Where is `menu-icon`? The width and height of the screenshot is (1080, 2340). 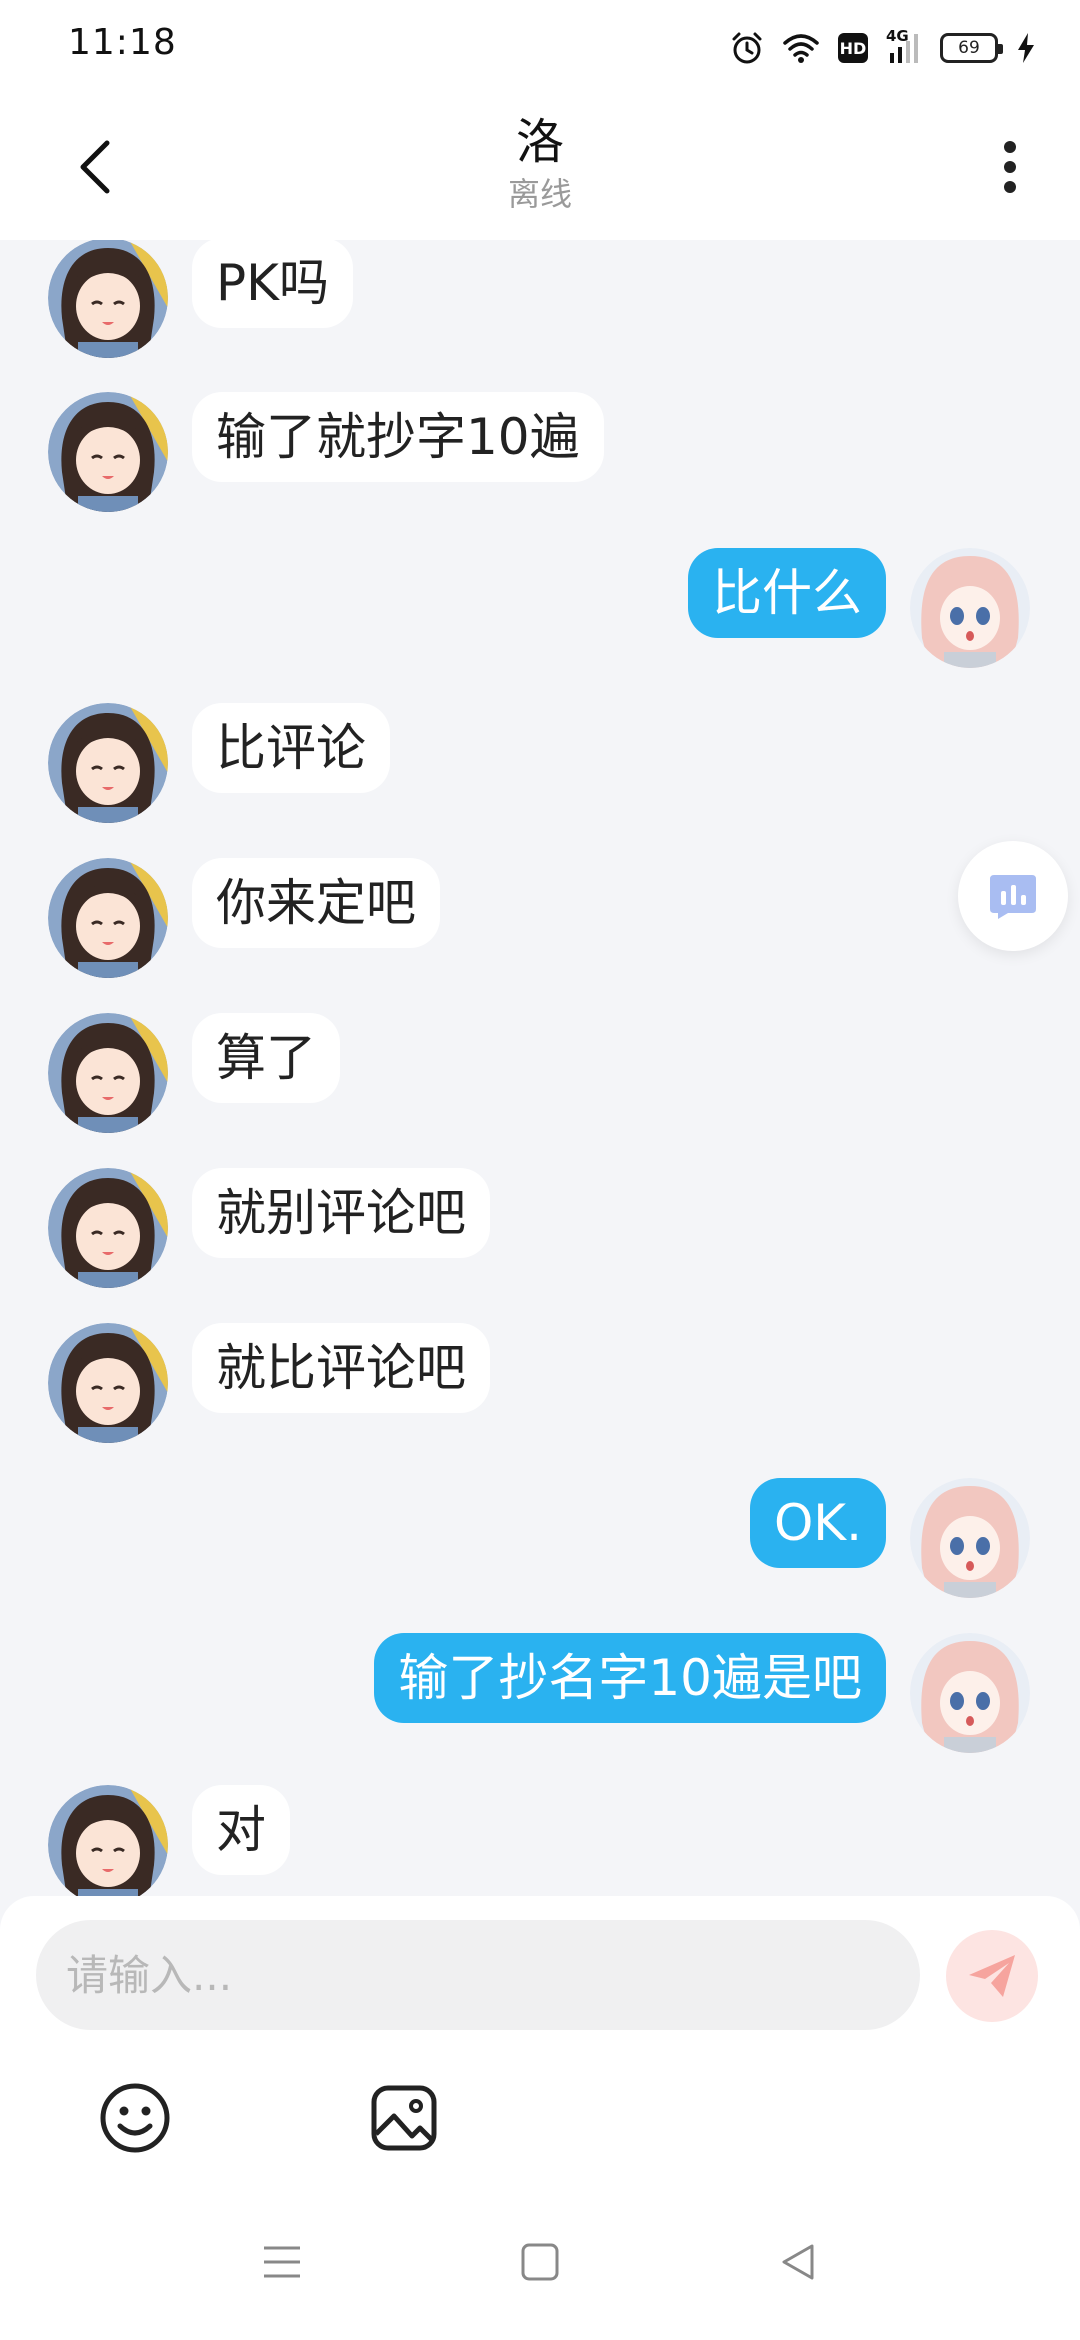
menu-icon is located at coordinates (282, 2262).